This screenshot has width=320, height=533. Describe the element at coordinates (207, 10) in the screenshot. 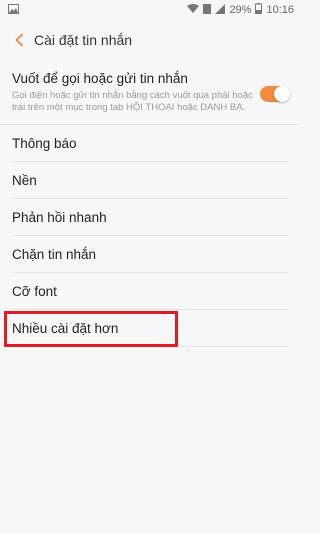

I see `data-icon` at that location.